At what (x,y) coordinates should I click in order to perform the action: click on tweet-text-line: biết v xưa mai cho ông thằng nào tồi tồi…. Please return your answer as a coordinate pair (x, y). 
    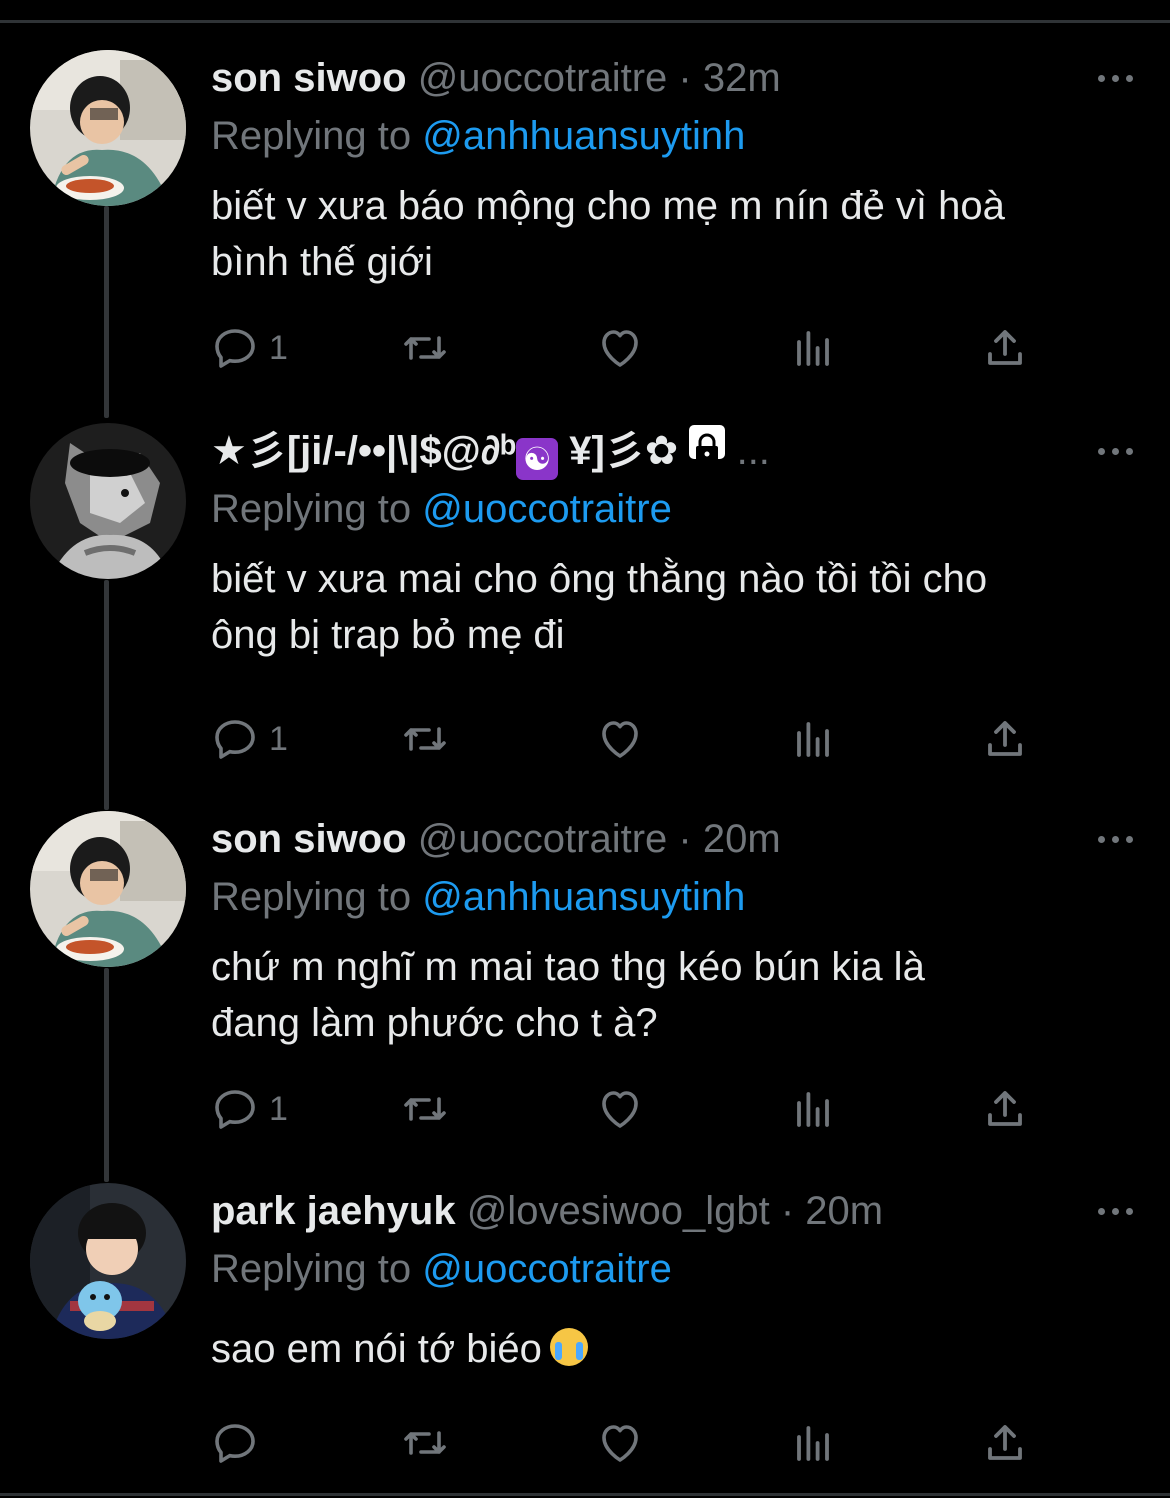
    Looking at the image, I should click on (599, 579).